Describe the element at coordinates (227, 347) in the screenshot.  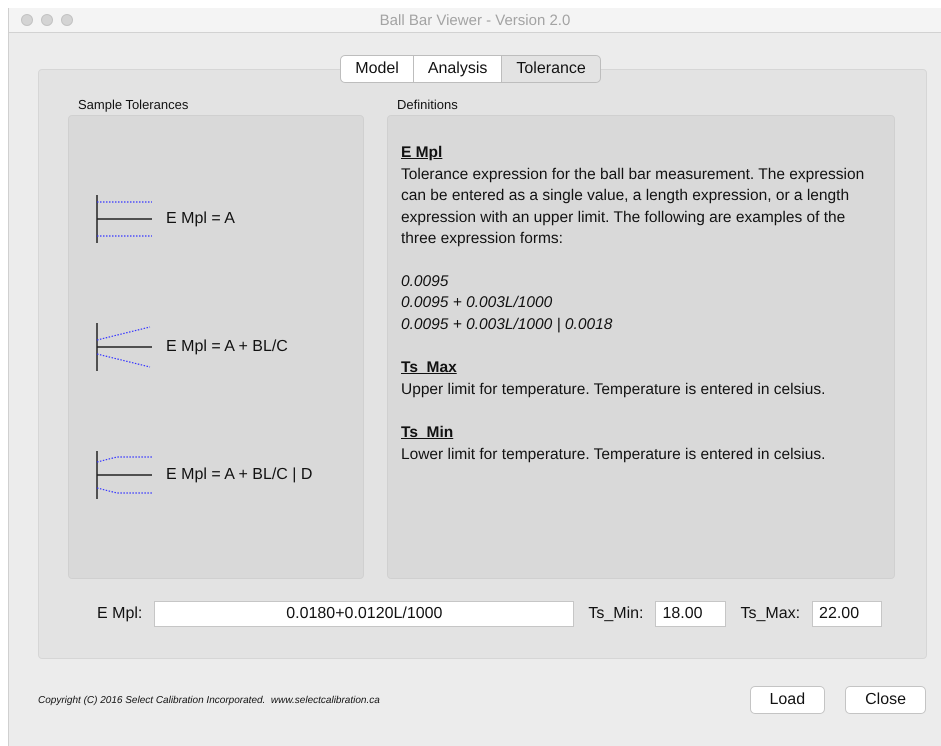
I see `formula-label: E Mpl = A + BL/C` at that location.